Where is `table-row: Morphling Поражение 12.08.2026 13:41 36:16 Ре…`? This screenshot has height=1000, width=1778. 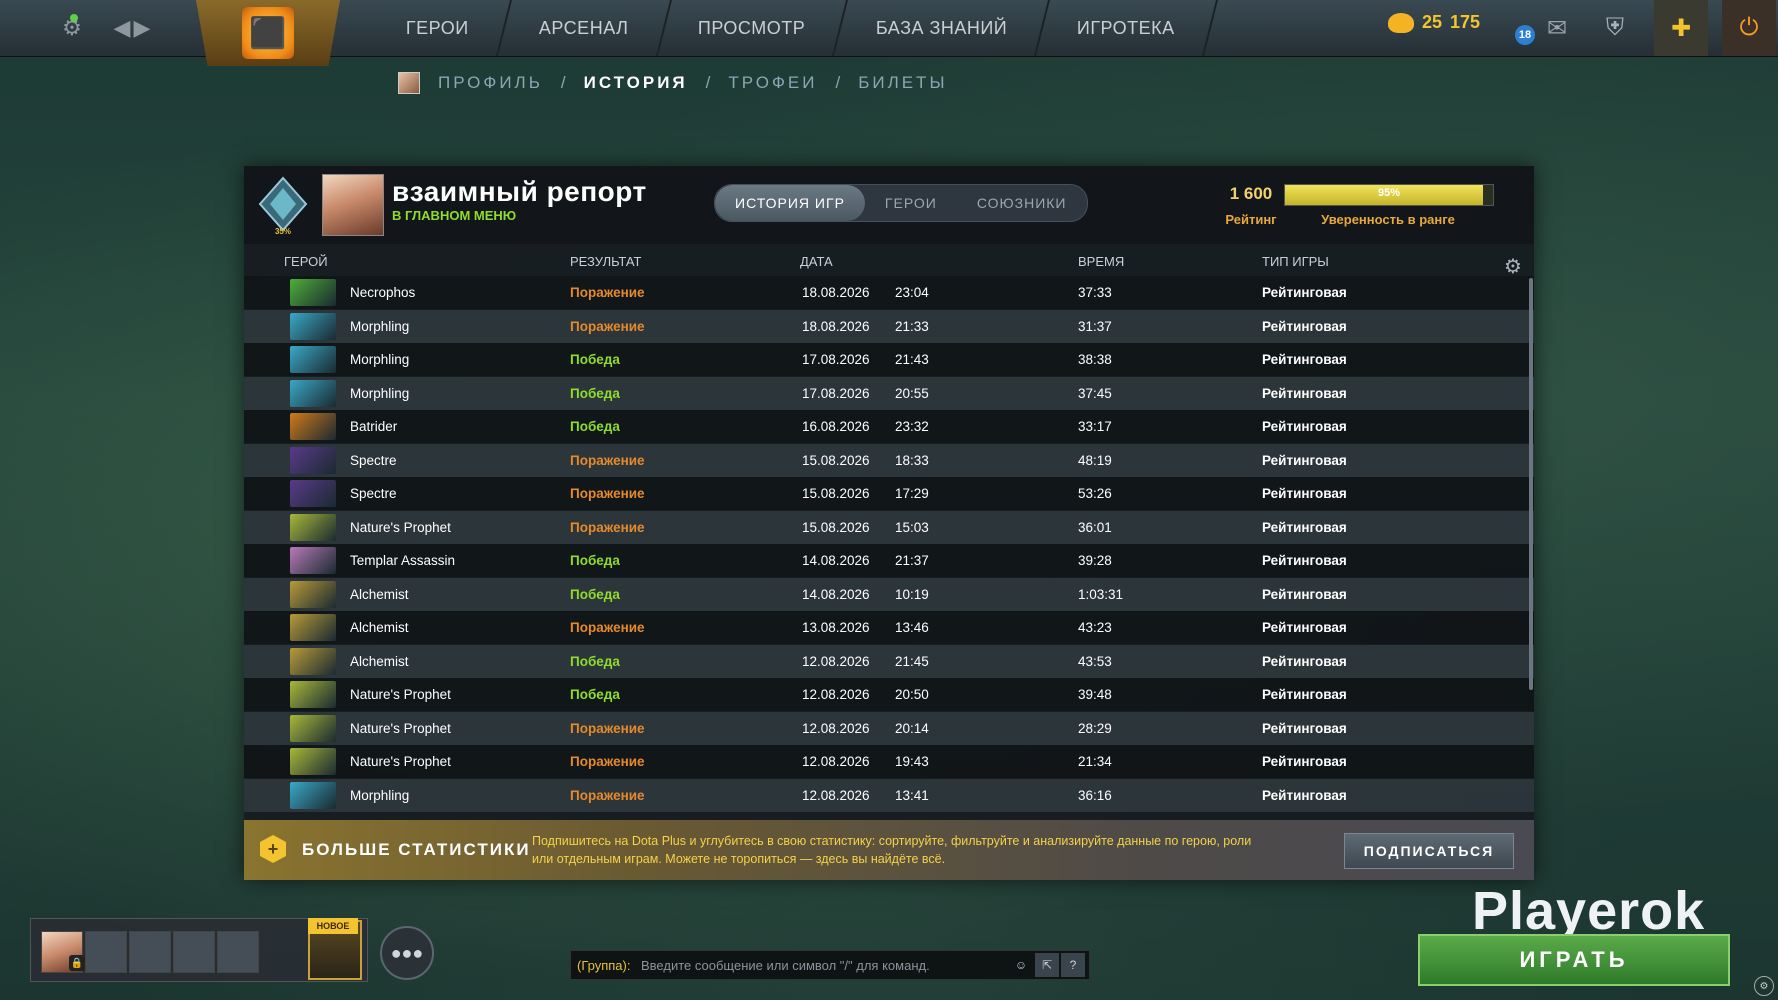 table-row: Morphling Поражение 12.08.2026 13:41 36:16 Ре… is located at coordinates (889, 795).